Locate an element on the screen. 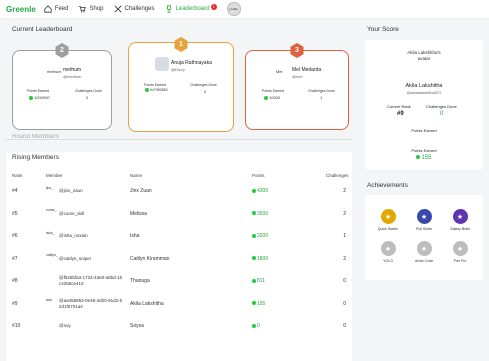 The height and width of the screenshot is (361, 489). app-logo: Greenle is located at coordinates (21, 9).